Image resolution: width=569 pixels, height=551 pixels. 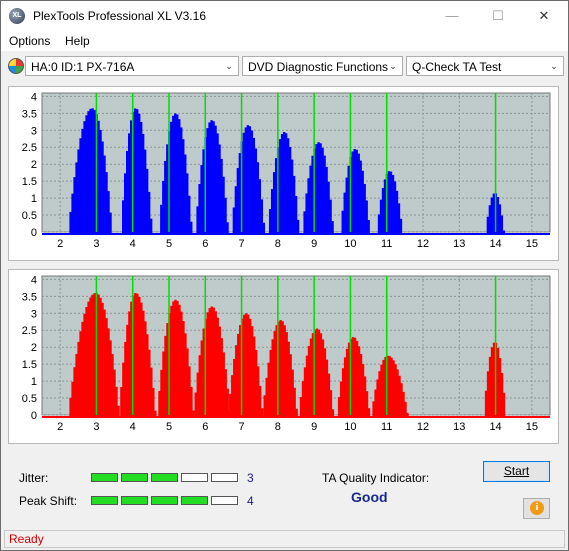 What do you see at coordinates (495, 427) in the screenshot?
I see `x-tick-label: 14` at bounding box center [495, 427].